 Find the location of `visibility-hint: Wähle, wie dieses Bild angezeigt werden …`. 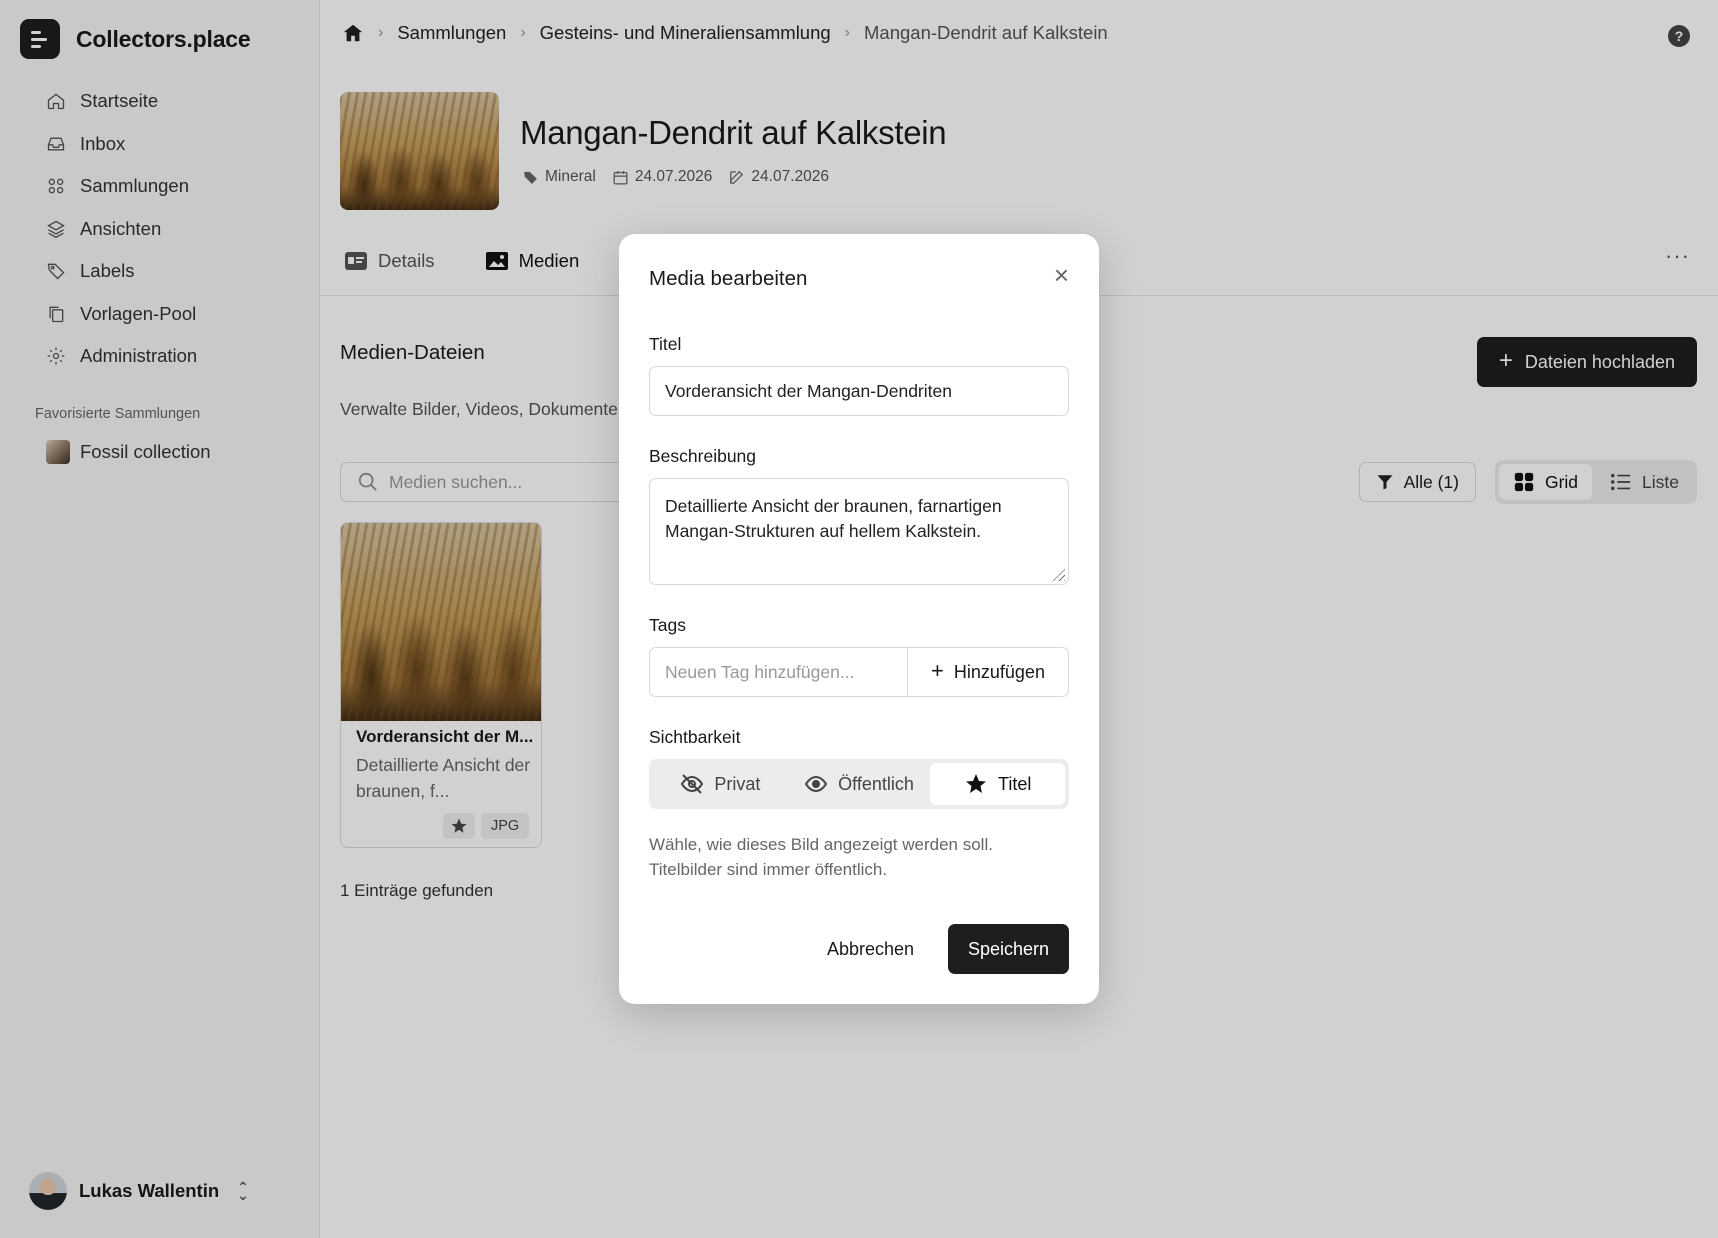

visibility-hint: Wähle, wie dieses Bild angezeigt werden … is located at coordinates (821, 857).